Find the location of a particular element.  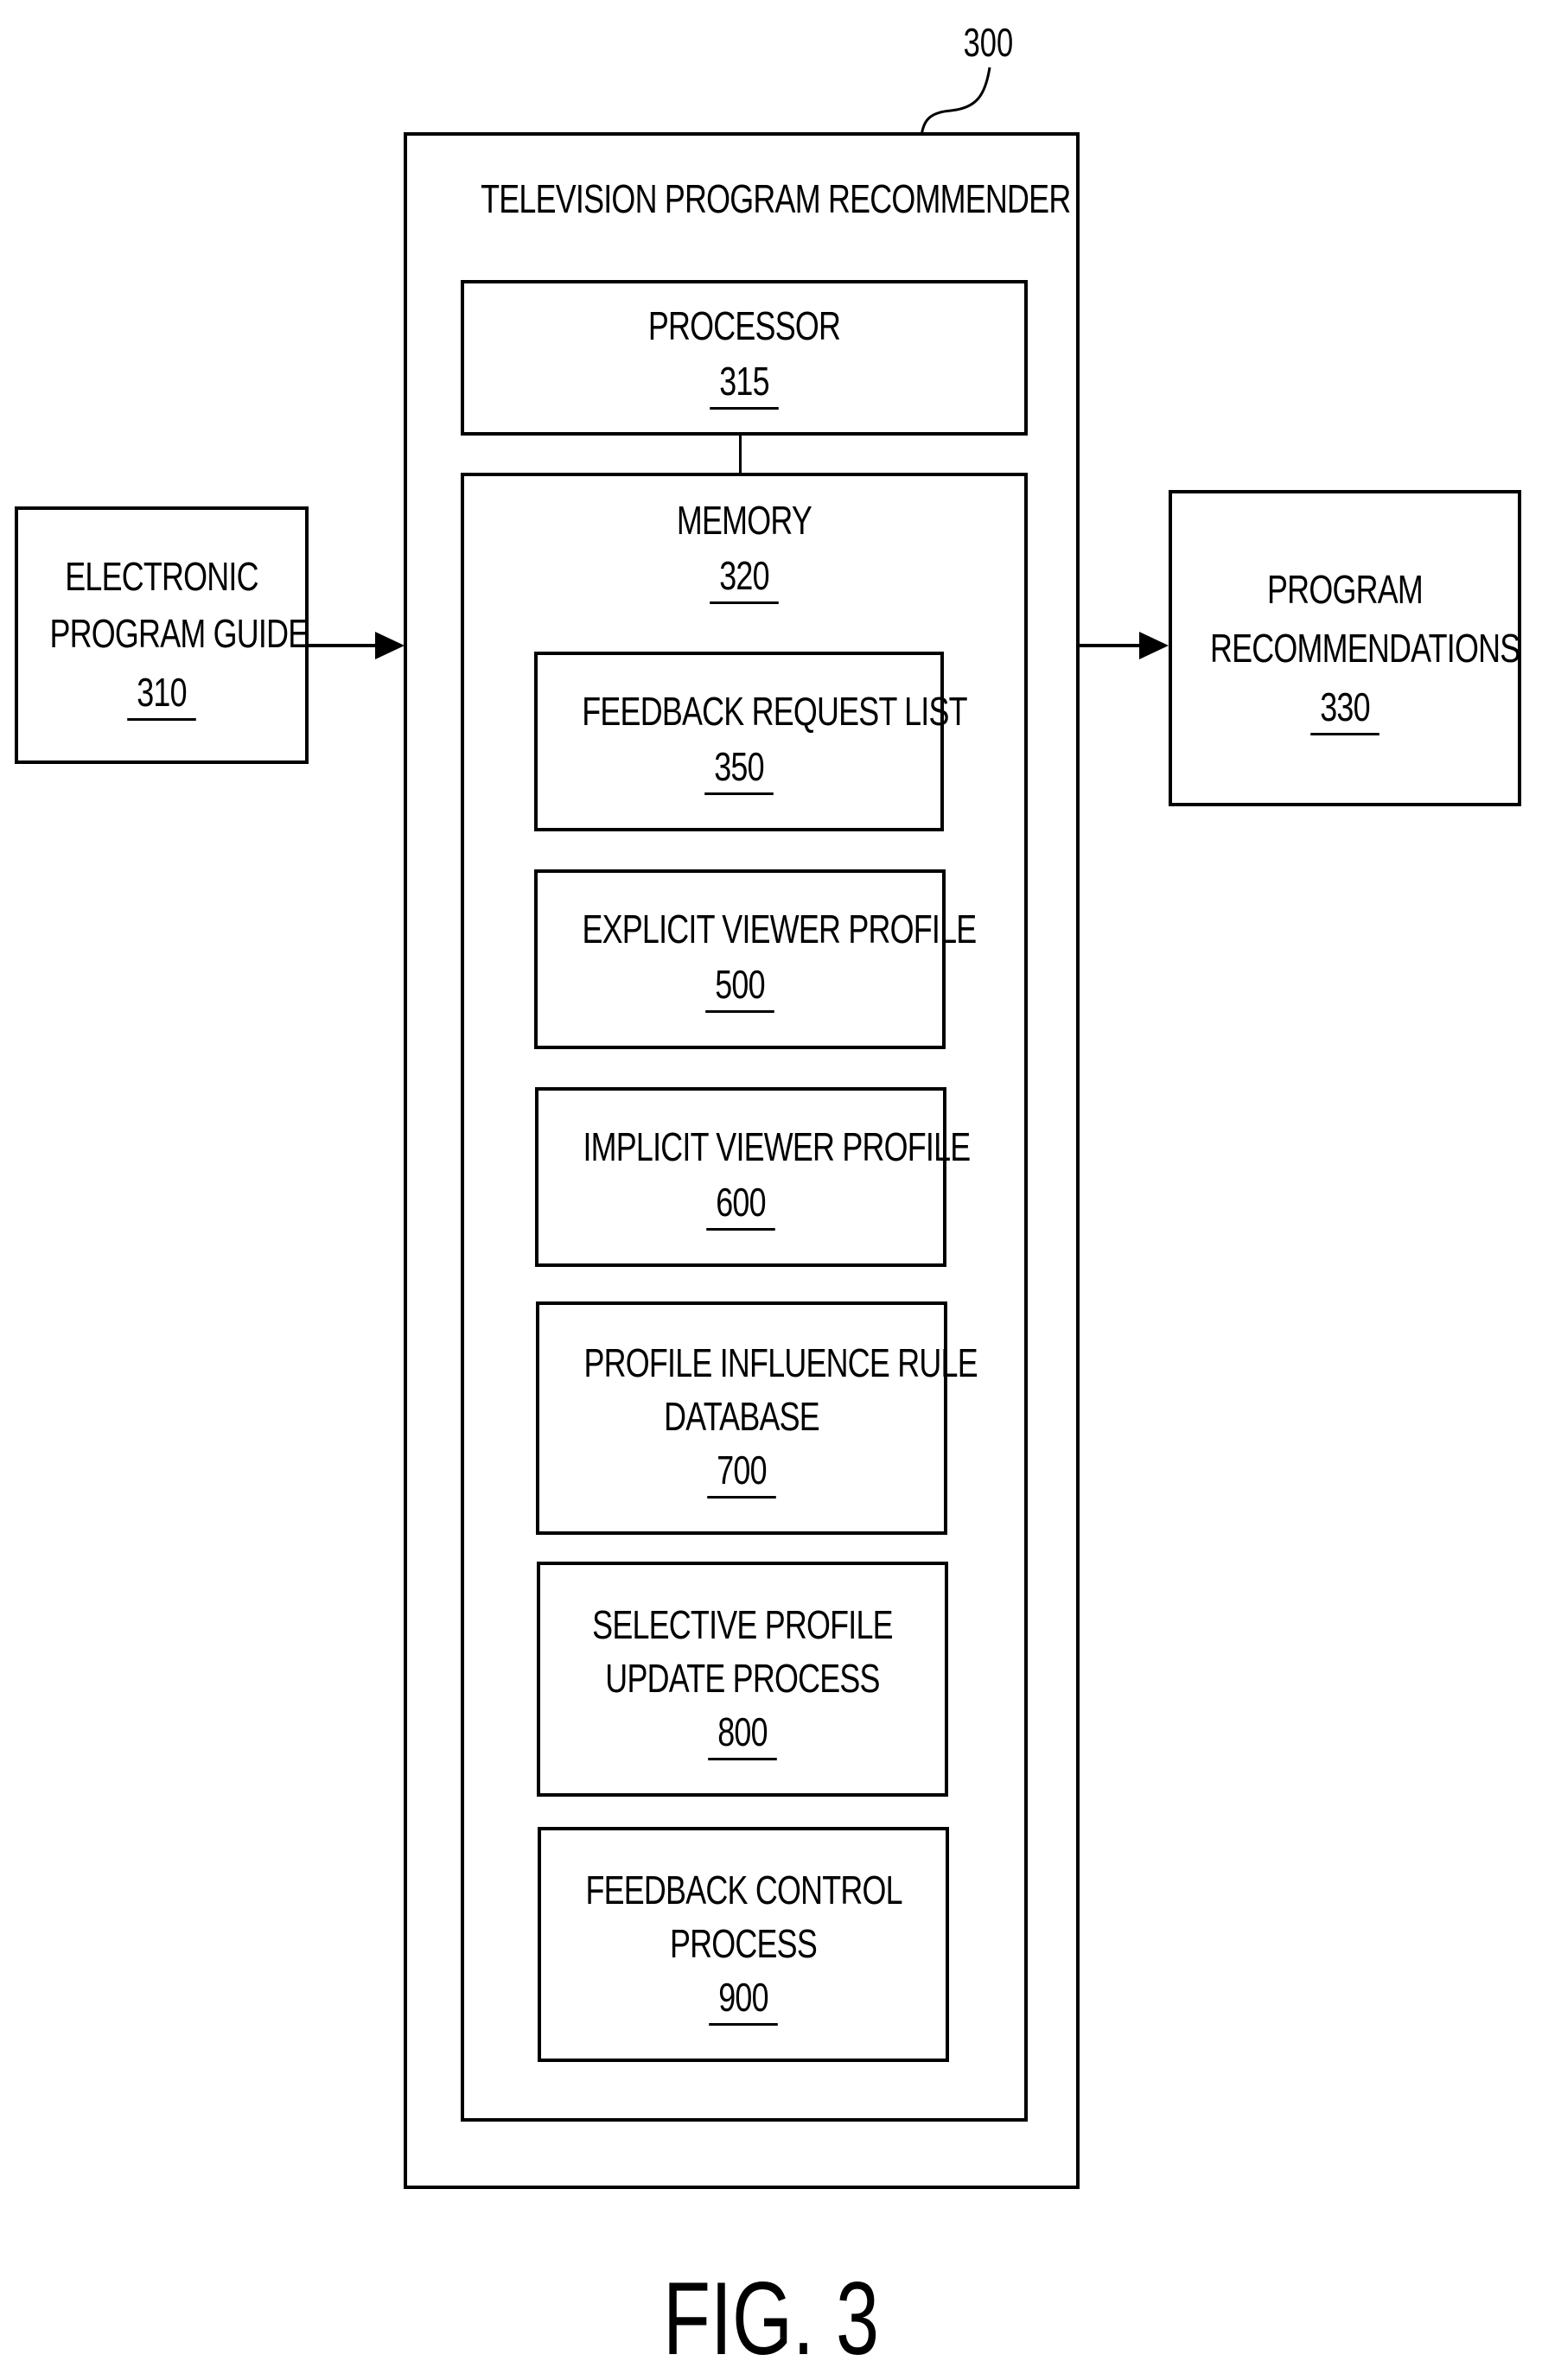

recommender-title: TELEVISION PROGRAM RECOMMENDER is located at coordinates (776, 198).